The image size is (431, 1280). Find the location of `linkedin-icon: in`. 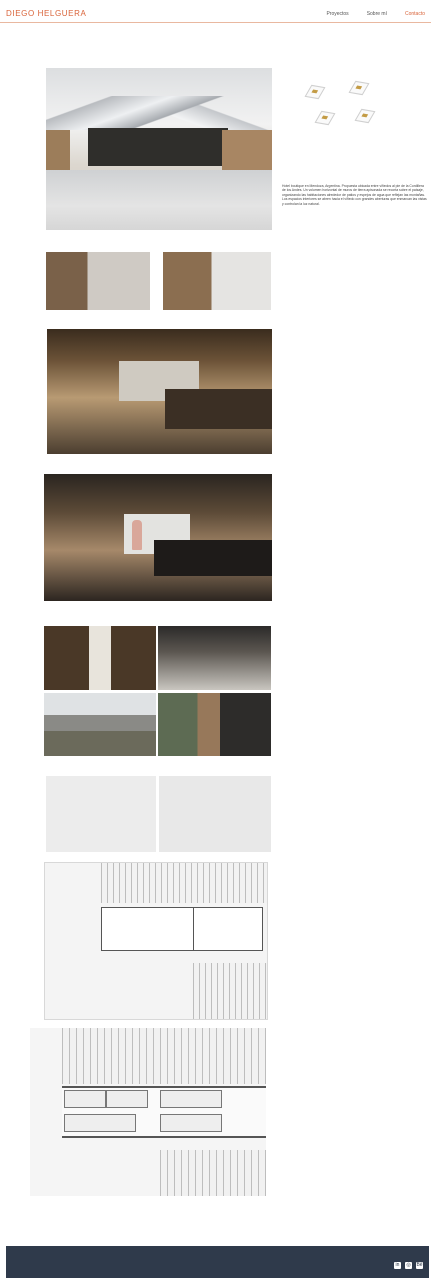

linkedin-icon: in is located at coordinates (397, 1265).